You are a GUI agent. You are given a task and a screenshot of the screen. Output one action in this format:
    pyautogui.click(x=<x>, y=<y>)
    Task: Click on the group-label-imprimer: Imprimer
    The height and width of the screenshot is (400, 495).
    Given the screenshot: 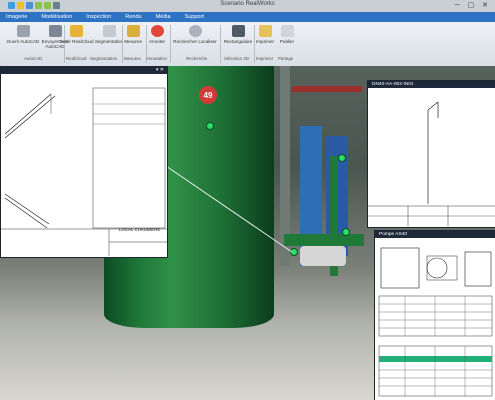 What is the action you would take?
    pyautogui.click(x=265, y=58)
    